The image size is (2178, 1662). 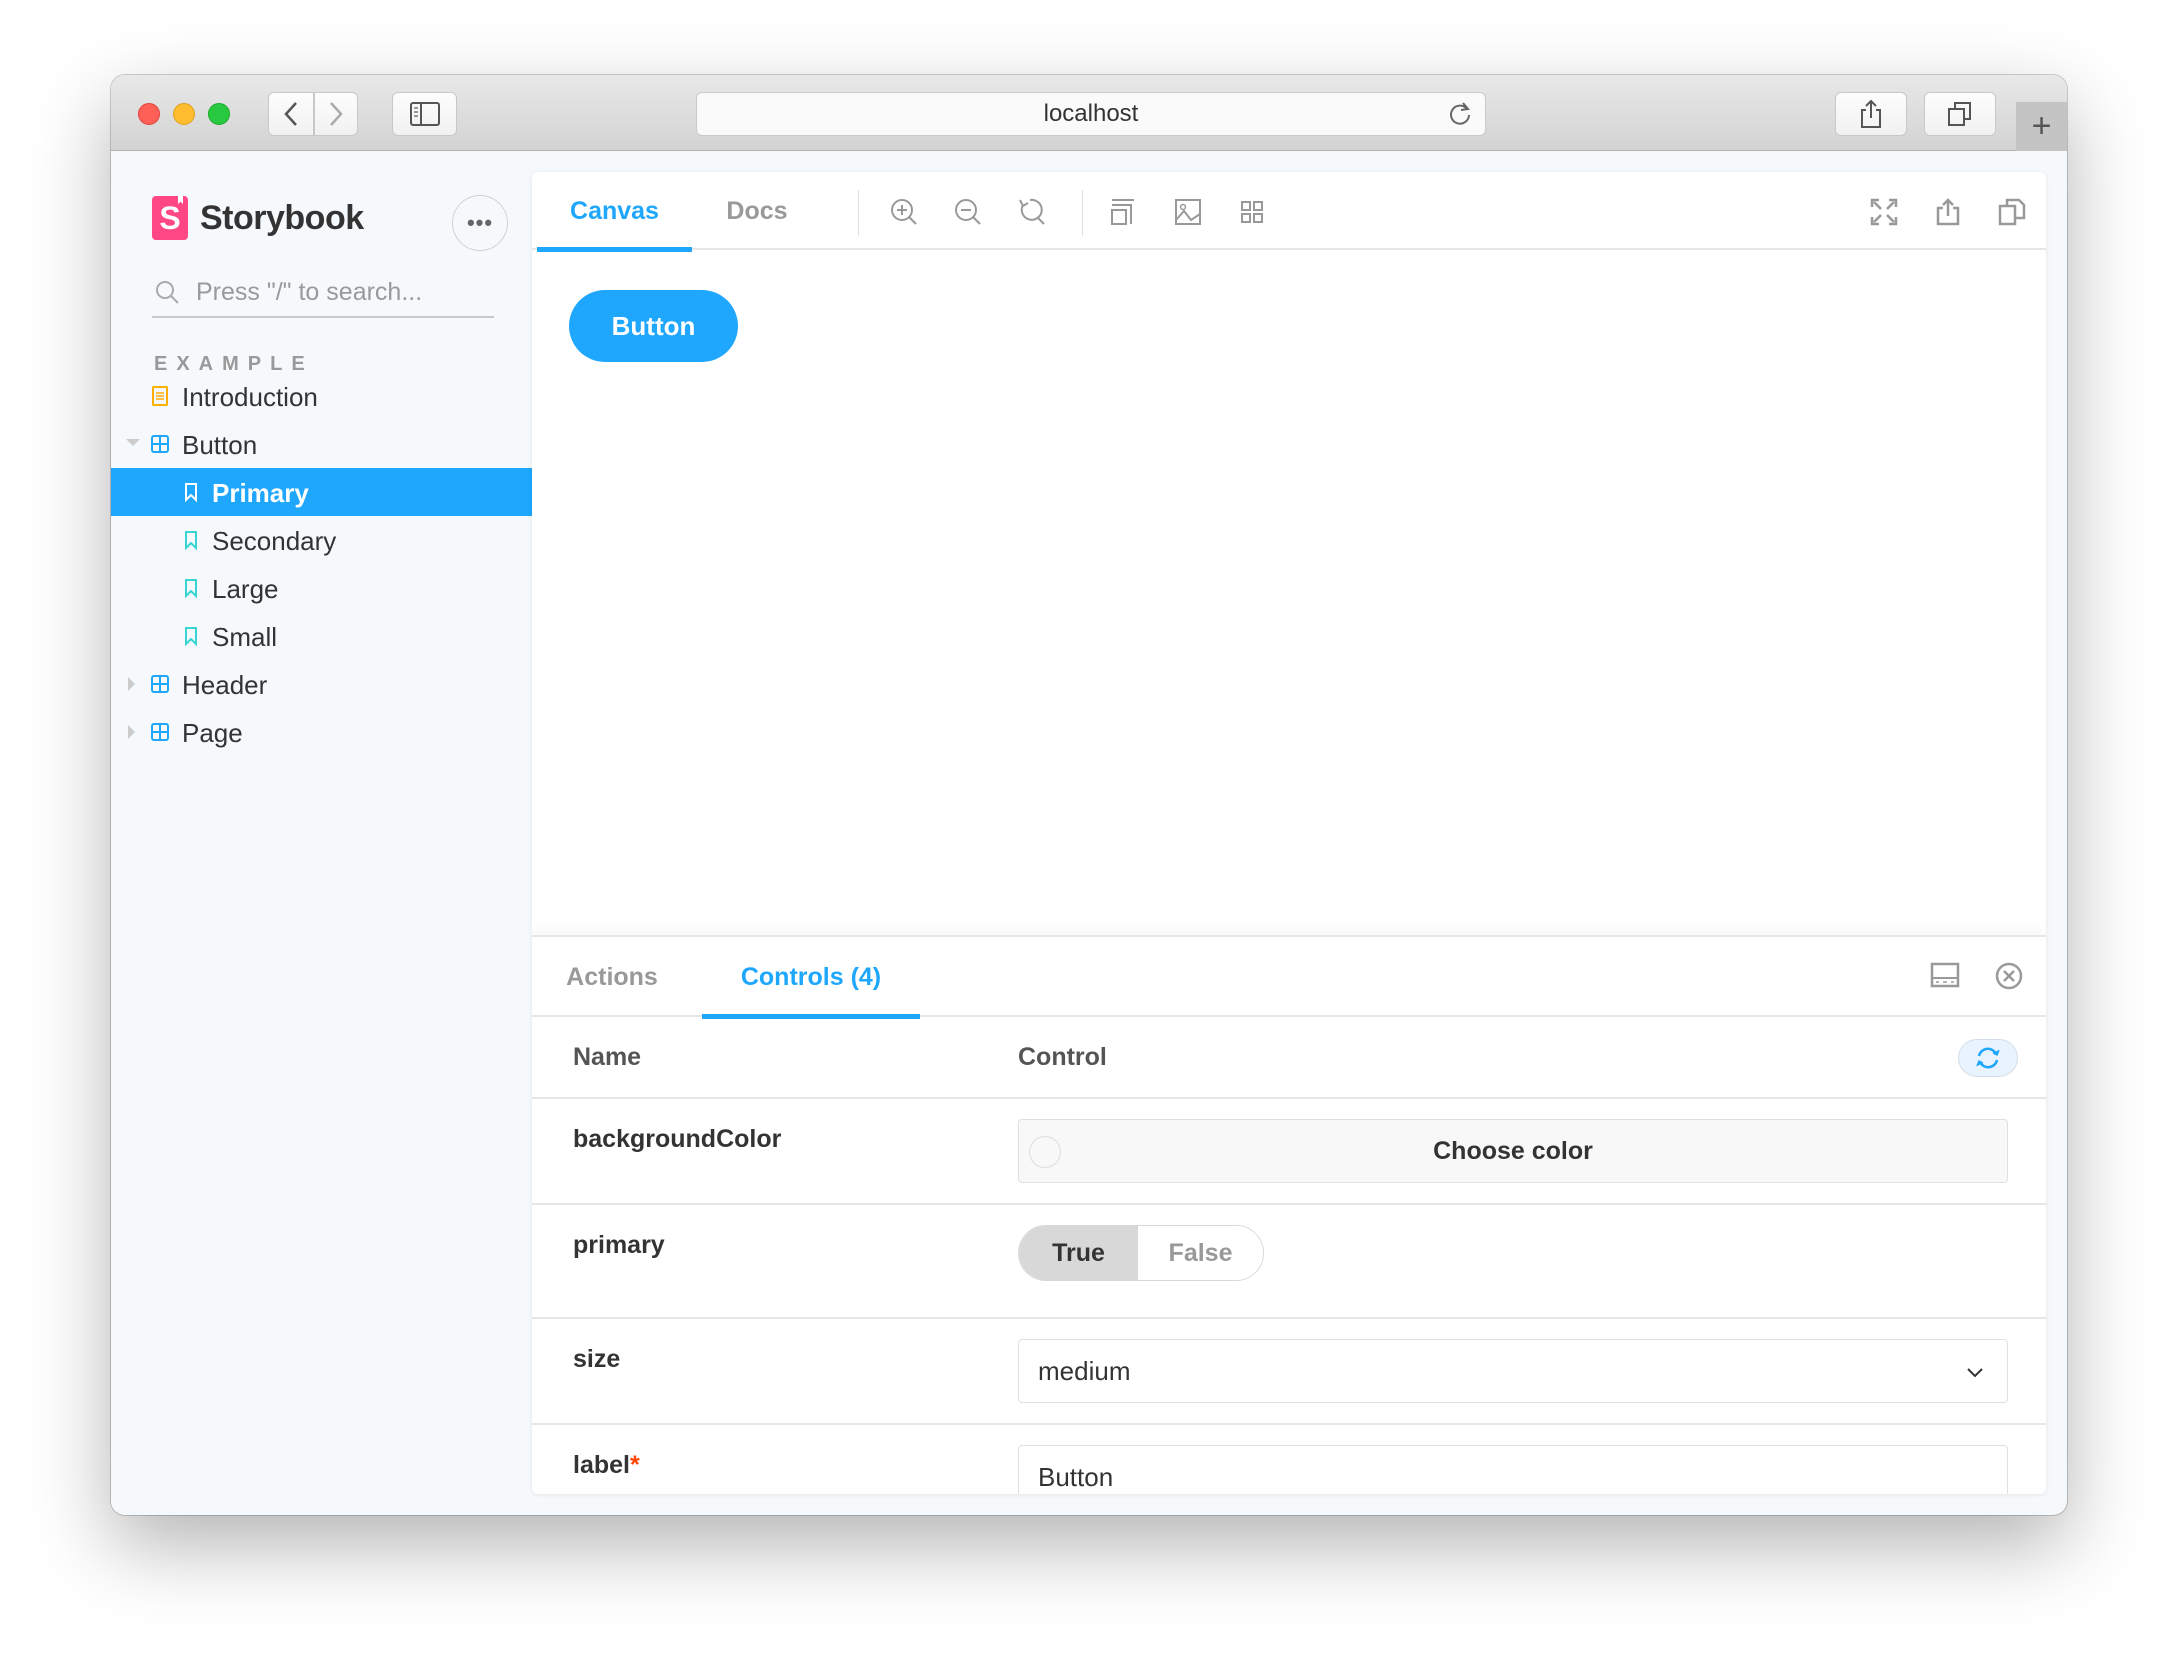 I want to click on tab-controls: Controls (4), so click(x=811, y=978).